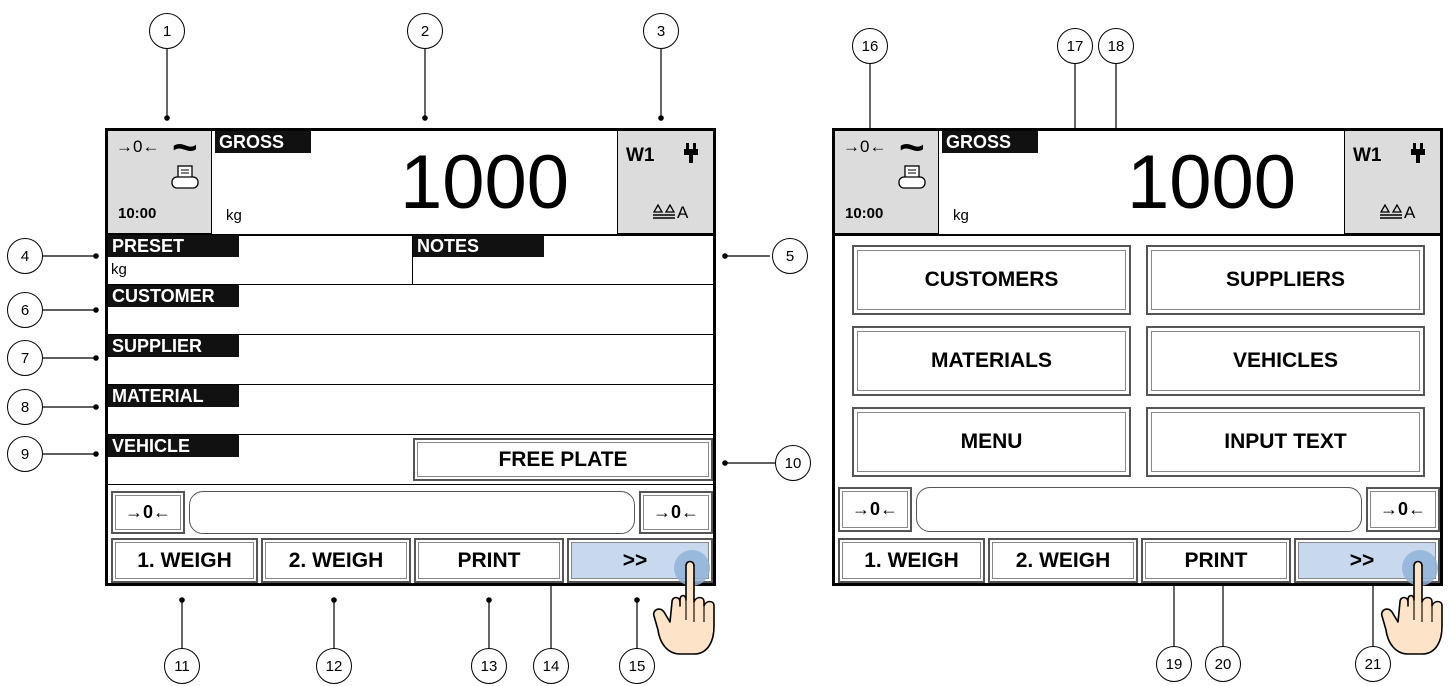  What do you see at coordinates (410, 410) in the screenshot?
I see `material-field: MATERIAL` at bounding box center [410, 410].